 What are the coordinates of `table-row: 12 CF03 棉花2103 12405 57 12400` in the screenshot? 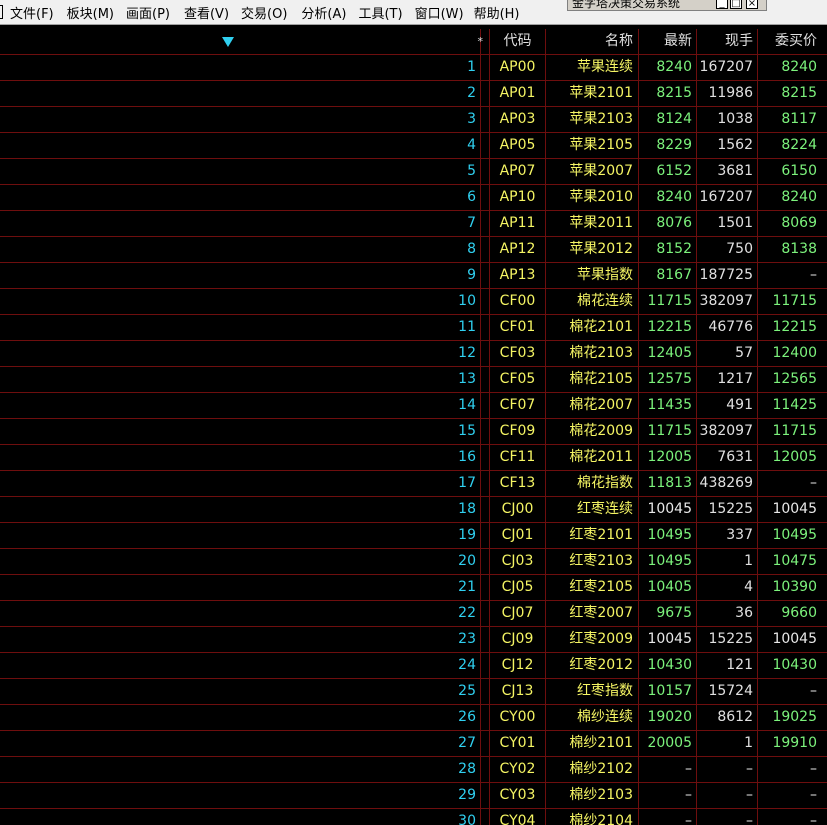 It's located at (413, 354).